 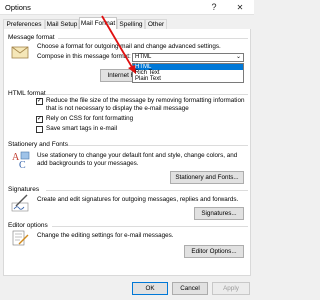 I want to click on editor-document-icon, so click(x=20, y=238).